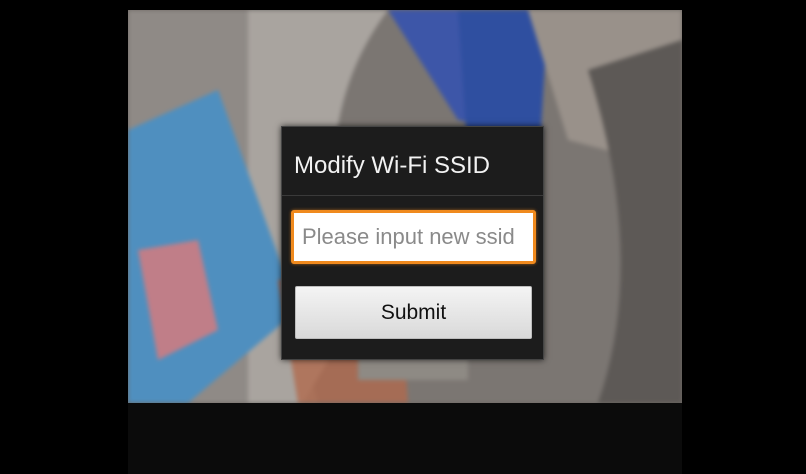 Image resolution: width=806 pixels, height=474 pixels. I want to click on dialog-title: Modify Wi-Fi SSID, so click(392, 165).